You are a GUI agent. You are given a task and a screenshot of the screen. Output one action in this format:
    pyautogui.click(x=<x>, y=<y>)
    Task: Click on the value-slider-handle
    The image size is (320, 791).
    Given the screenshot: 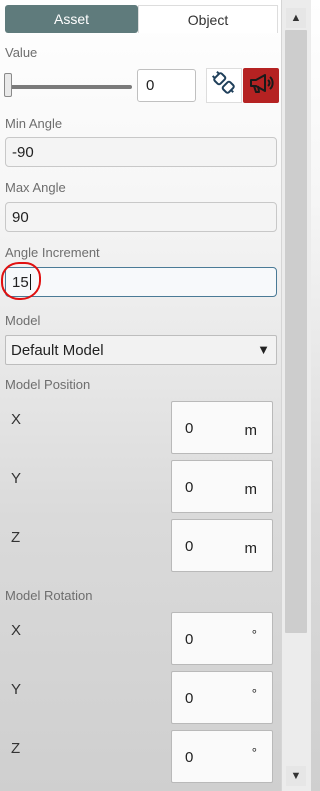 What is the action you would take?
    pyautogui.click(x=8, y=85)
    